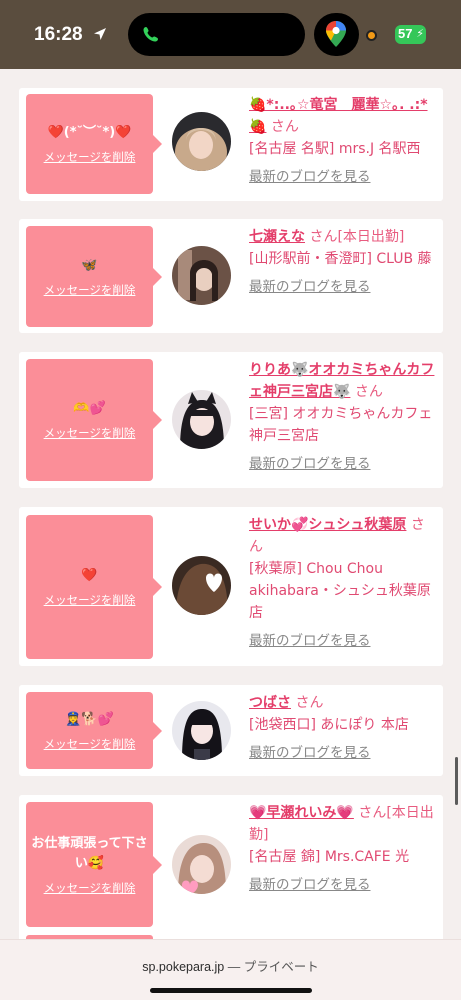 The image size is (461, 1000). What do you see at coordinates (58, 34) in the screenshot?
I see `status-time: 16:28` at bounding box center [58, 34].